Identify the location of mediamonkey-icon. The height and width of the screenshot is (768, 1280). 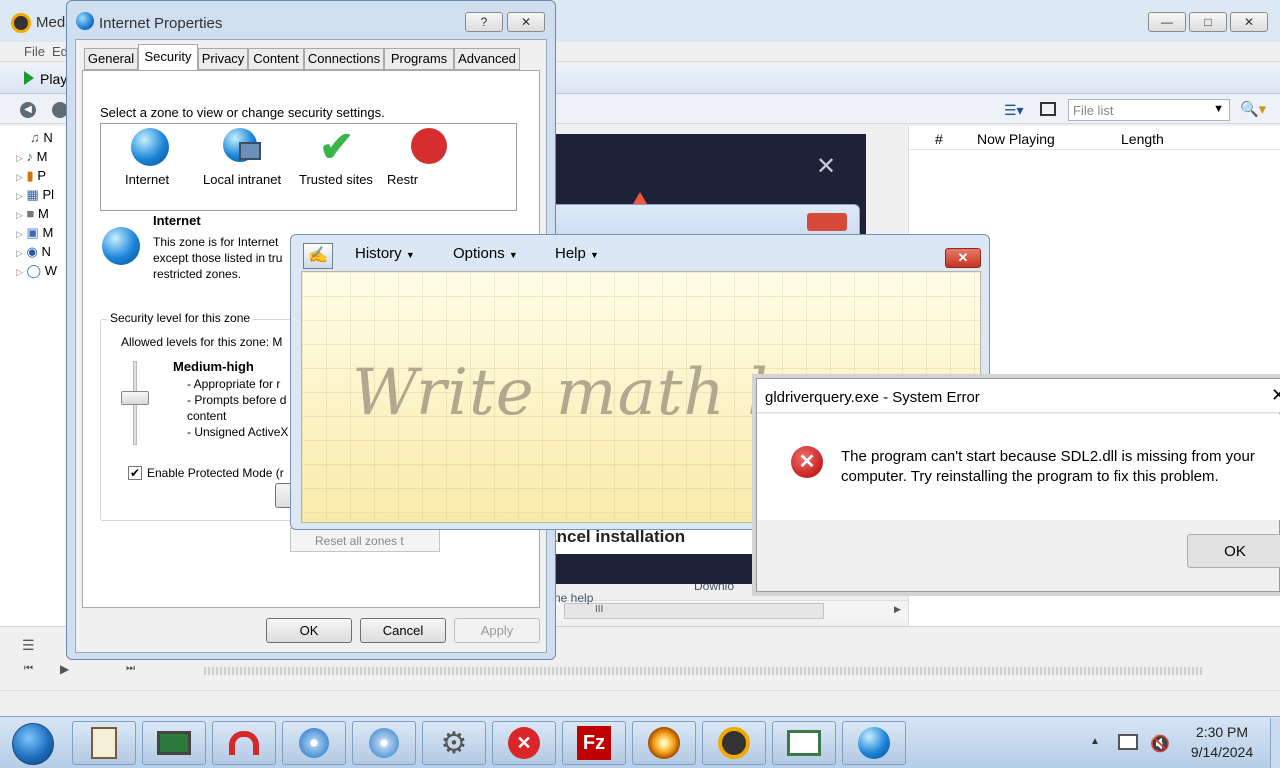
(734, 743).